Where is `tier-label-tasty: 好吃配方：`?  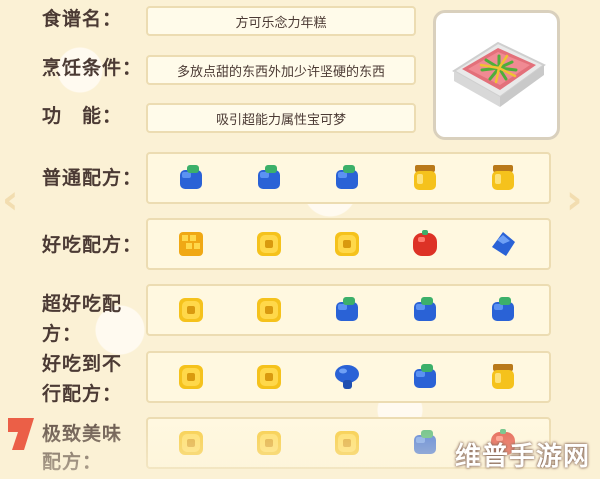
tier-label-tasty: 好吃配方： is located at coordinates (92, 245).